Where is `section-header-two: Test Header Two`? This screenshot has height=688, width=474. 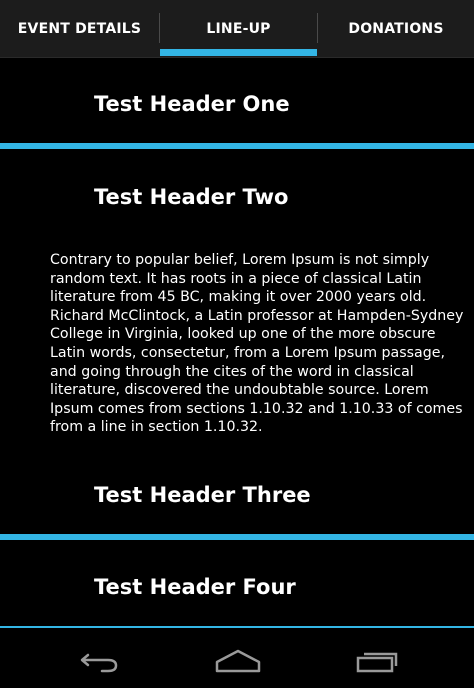 section-header-two: Test Header Two is located at coordinates (191, 197).